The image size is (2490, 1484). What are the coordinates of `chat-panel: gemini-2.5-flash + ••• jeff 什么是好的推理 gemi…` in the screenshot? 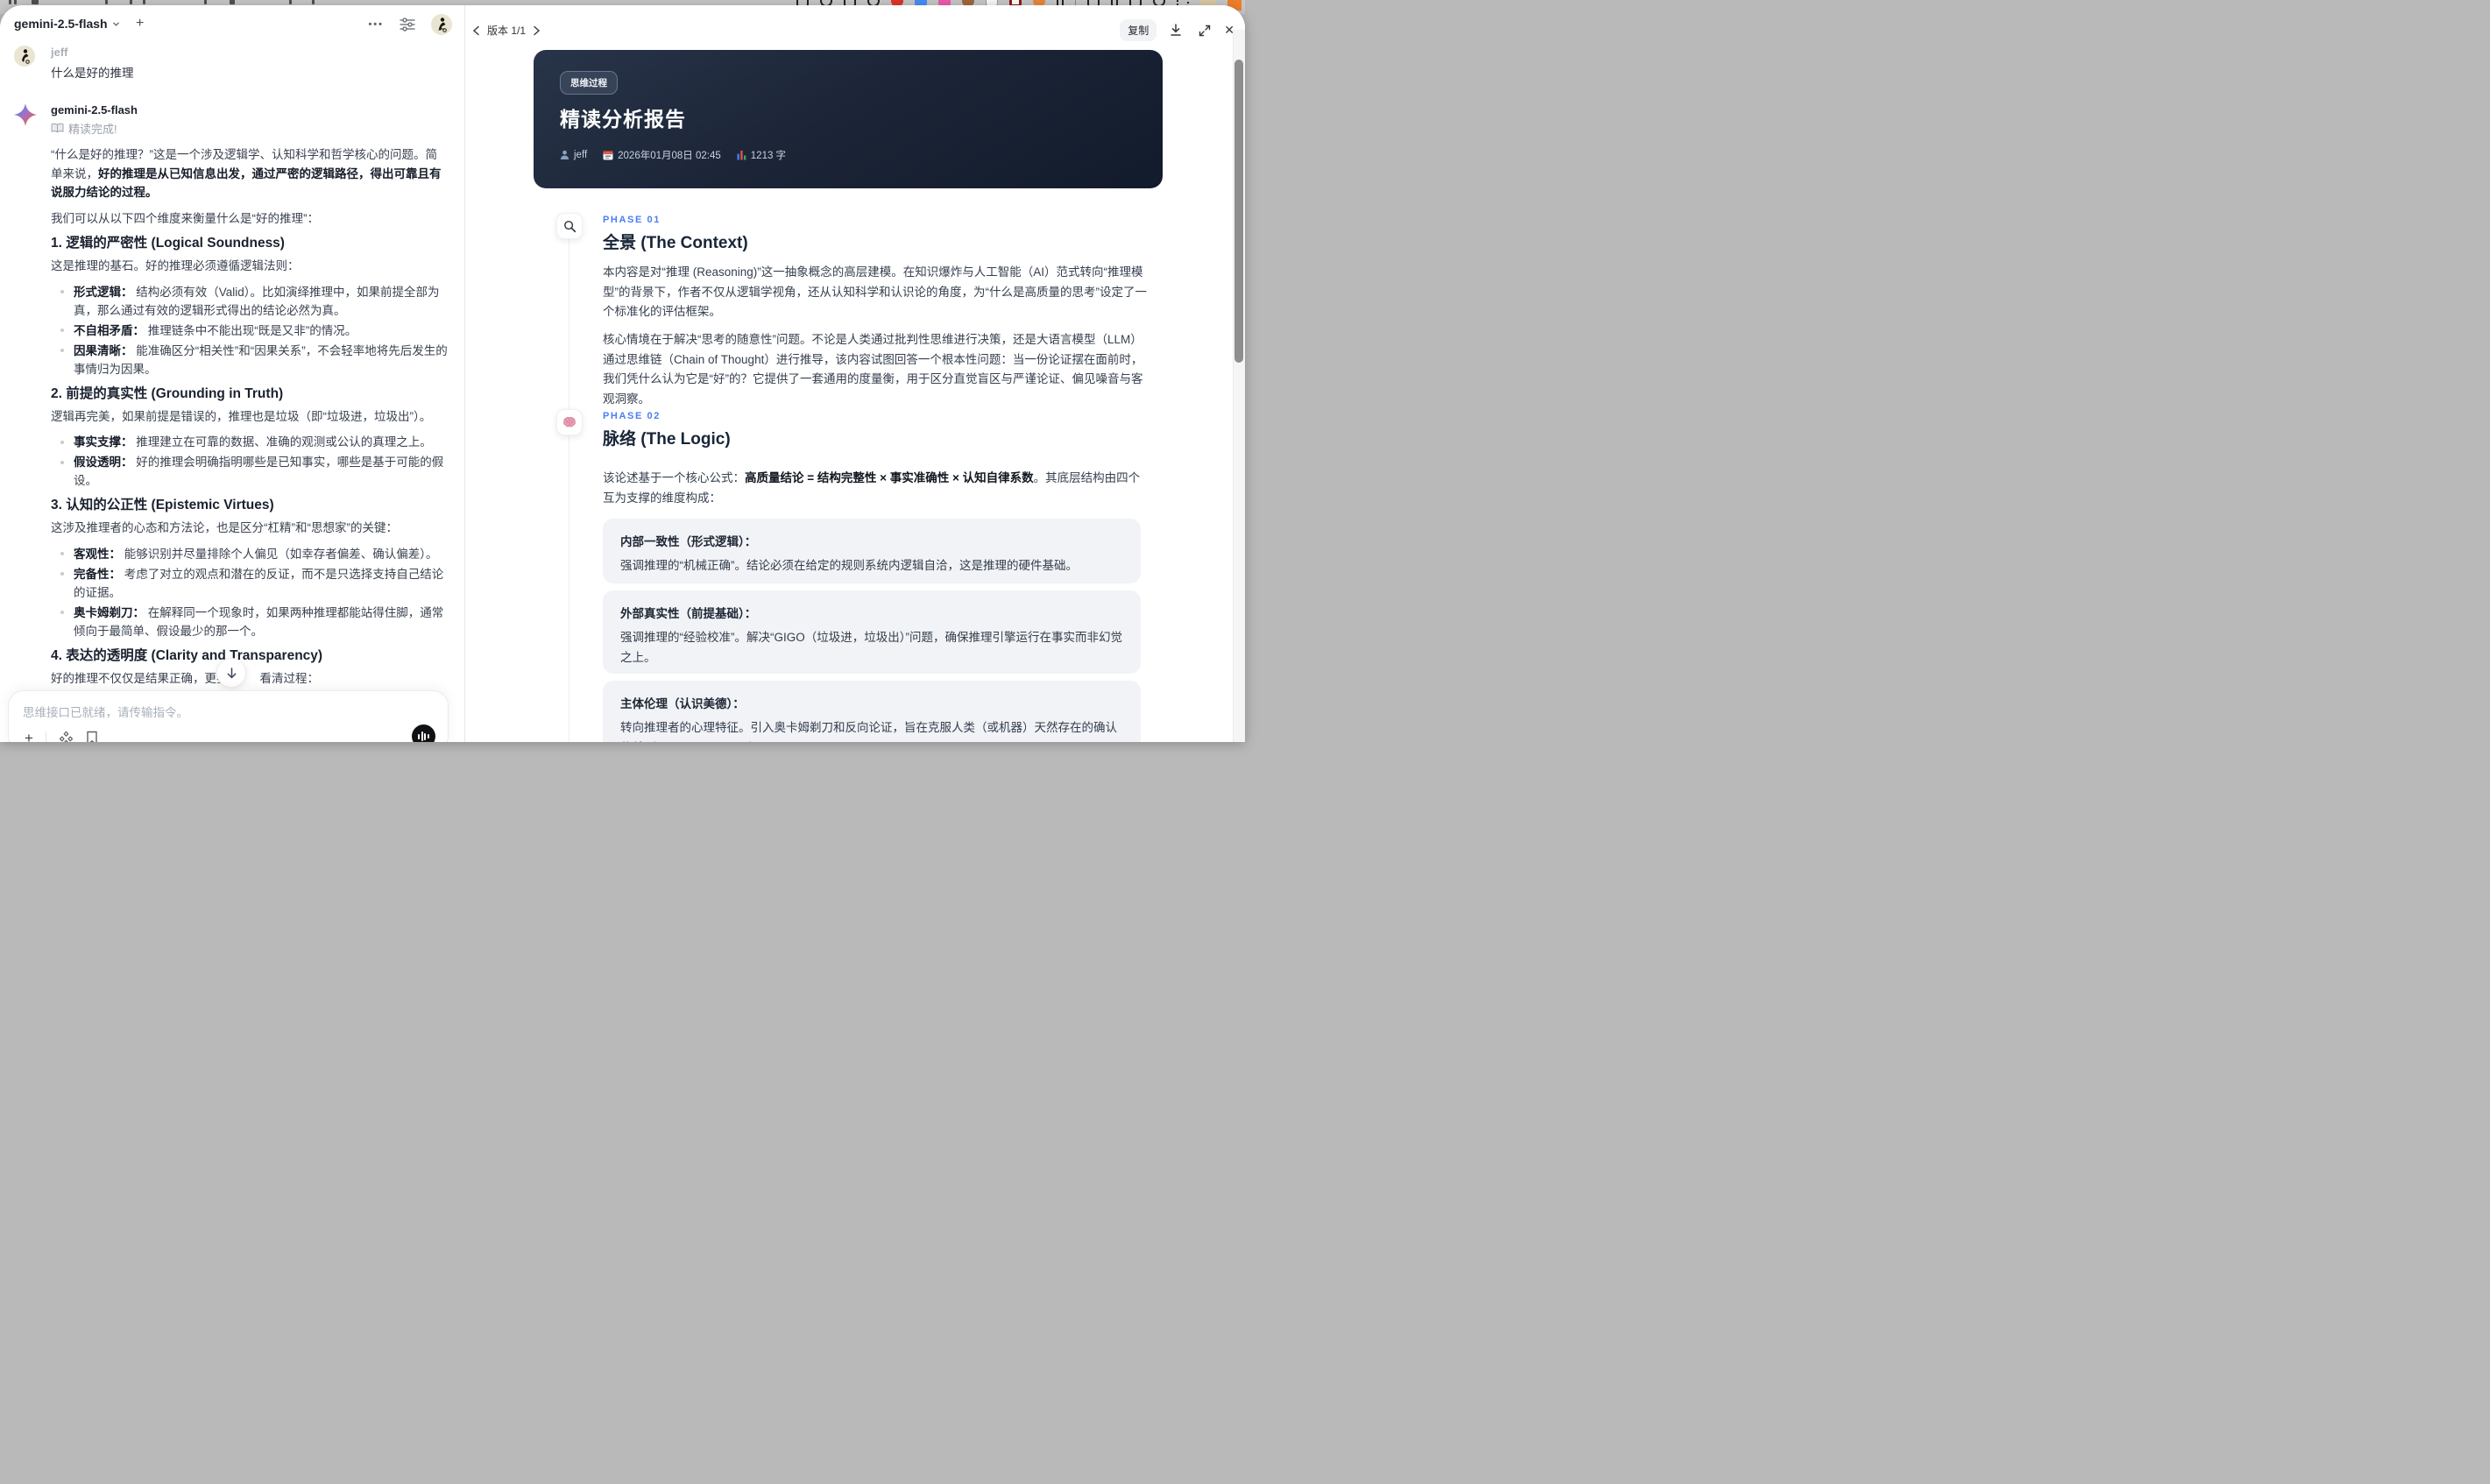 It's located at (232, 373).